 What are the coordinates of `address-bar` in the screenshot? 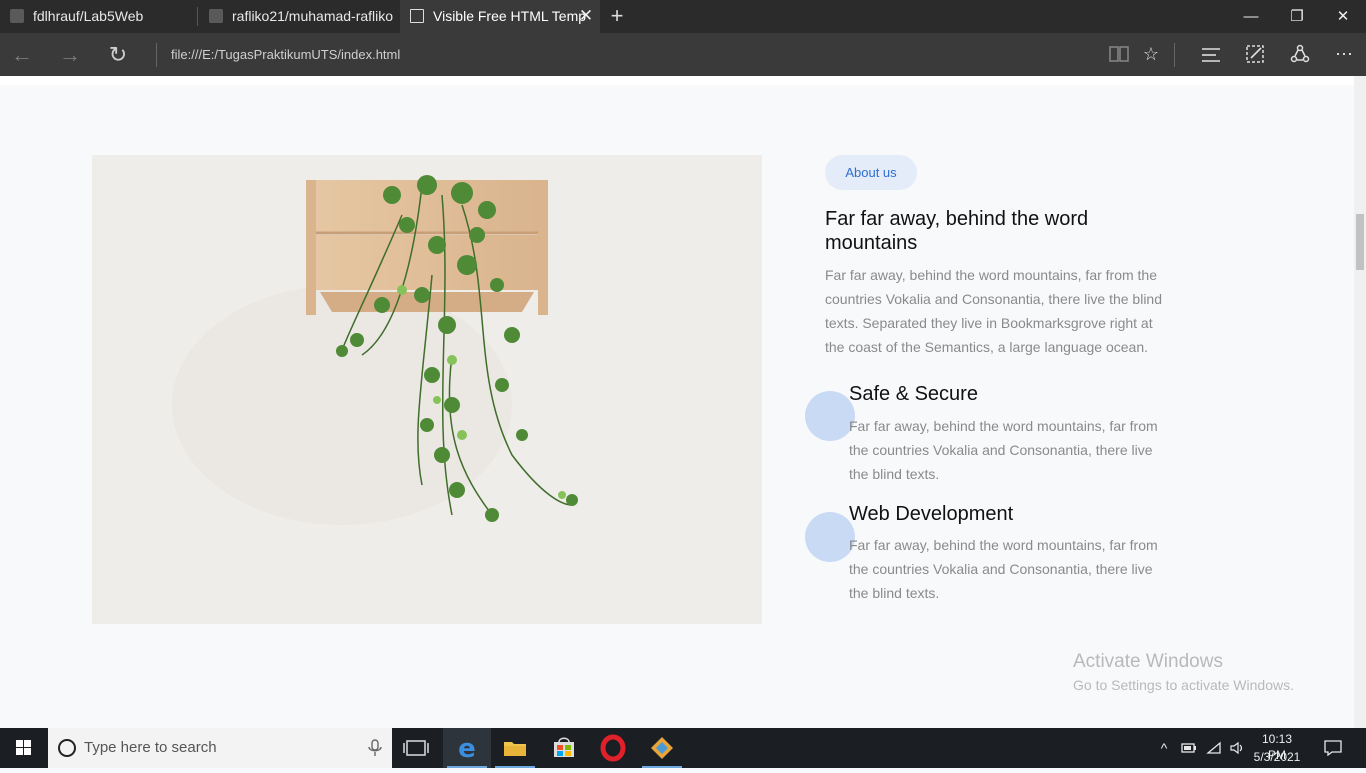 It's located at (621, 55).